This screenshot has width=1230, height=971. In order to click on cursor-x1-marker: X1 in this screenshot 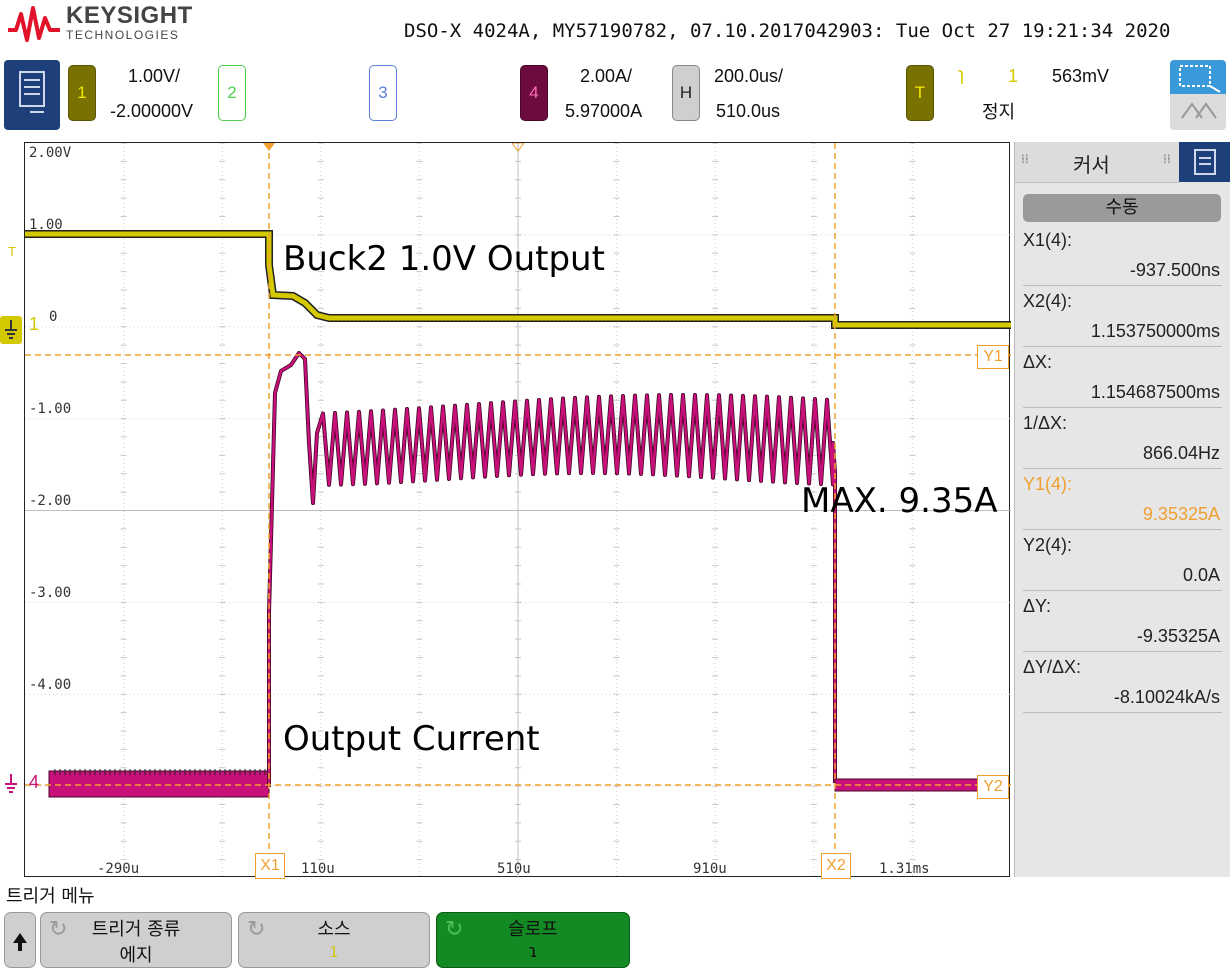, I will do `click(270, 866)`.